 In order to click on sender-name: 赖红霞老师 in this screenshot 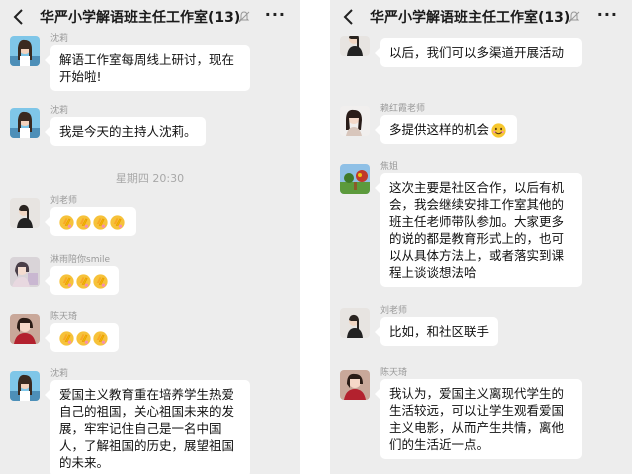, I will do `click(403, 109)`.